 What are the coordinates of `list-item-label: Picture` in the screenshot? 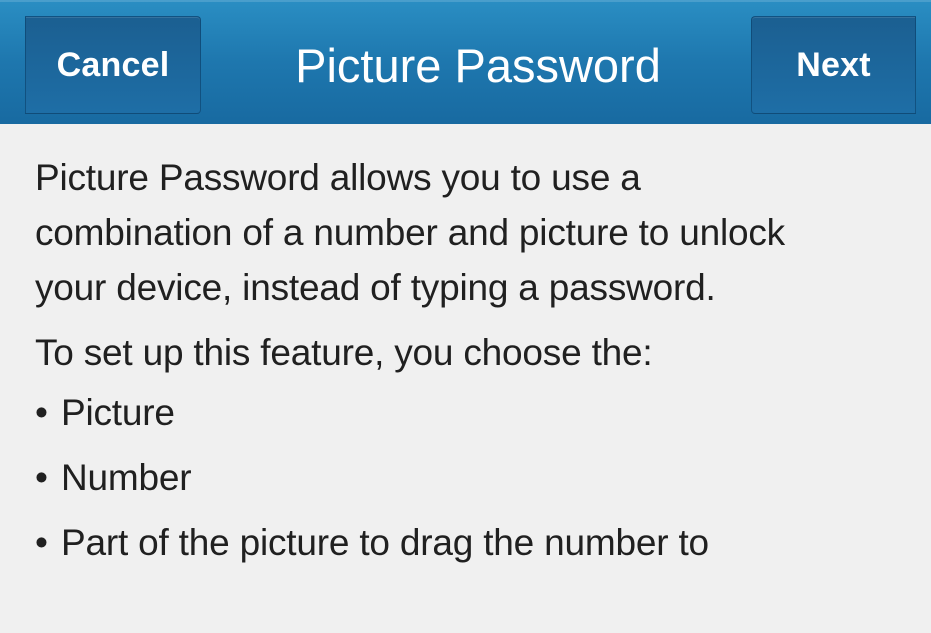 It's located at (118, 412).